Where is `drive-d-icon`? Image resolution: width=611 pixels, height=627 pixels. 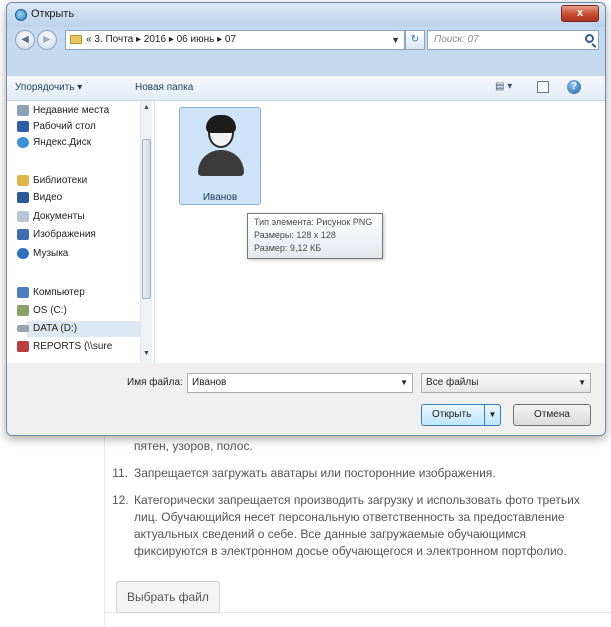 drive-d-icon is located at coordinates (23, 328).